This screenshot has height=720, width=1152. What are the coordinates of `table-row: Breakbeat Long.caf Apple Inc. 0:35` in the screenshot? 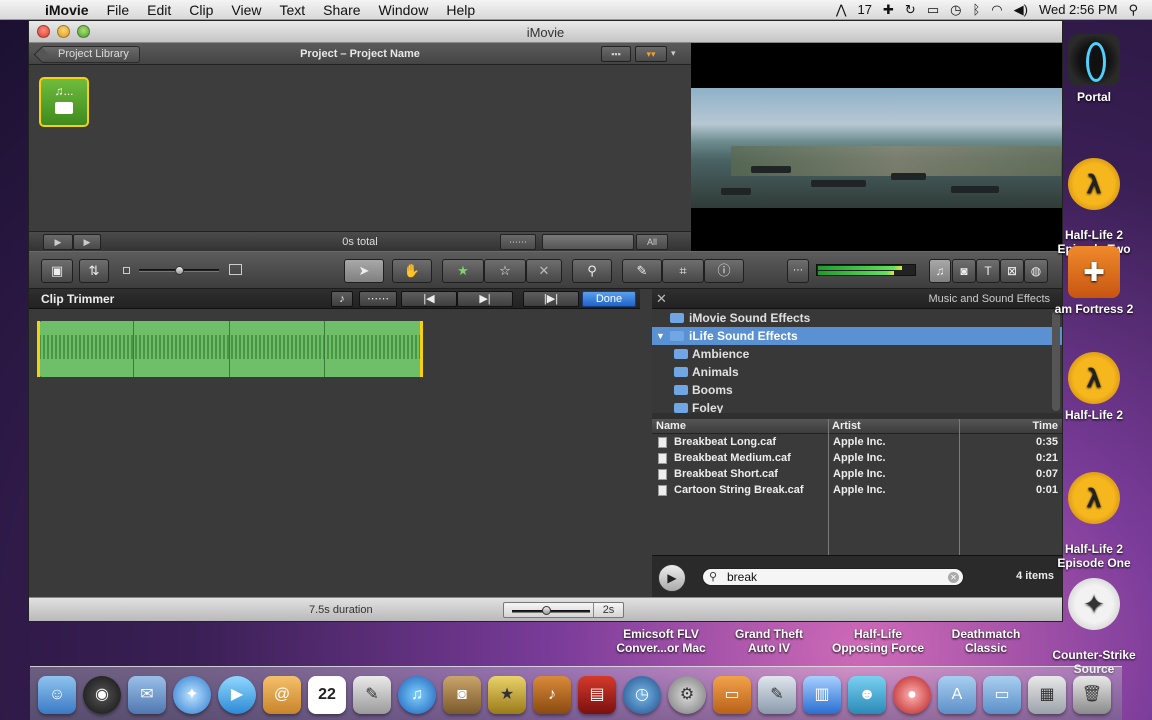 It's located at (857, 442).